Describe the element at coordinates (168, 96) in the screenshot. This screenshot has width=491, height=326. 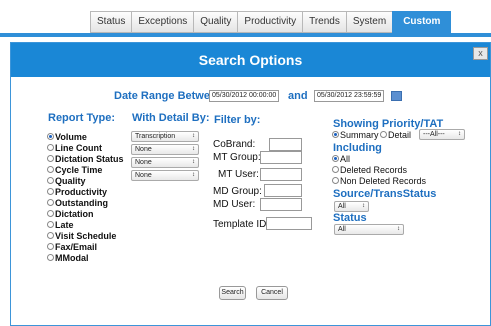
I see `date-range-label: Date Range Between` at that location.